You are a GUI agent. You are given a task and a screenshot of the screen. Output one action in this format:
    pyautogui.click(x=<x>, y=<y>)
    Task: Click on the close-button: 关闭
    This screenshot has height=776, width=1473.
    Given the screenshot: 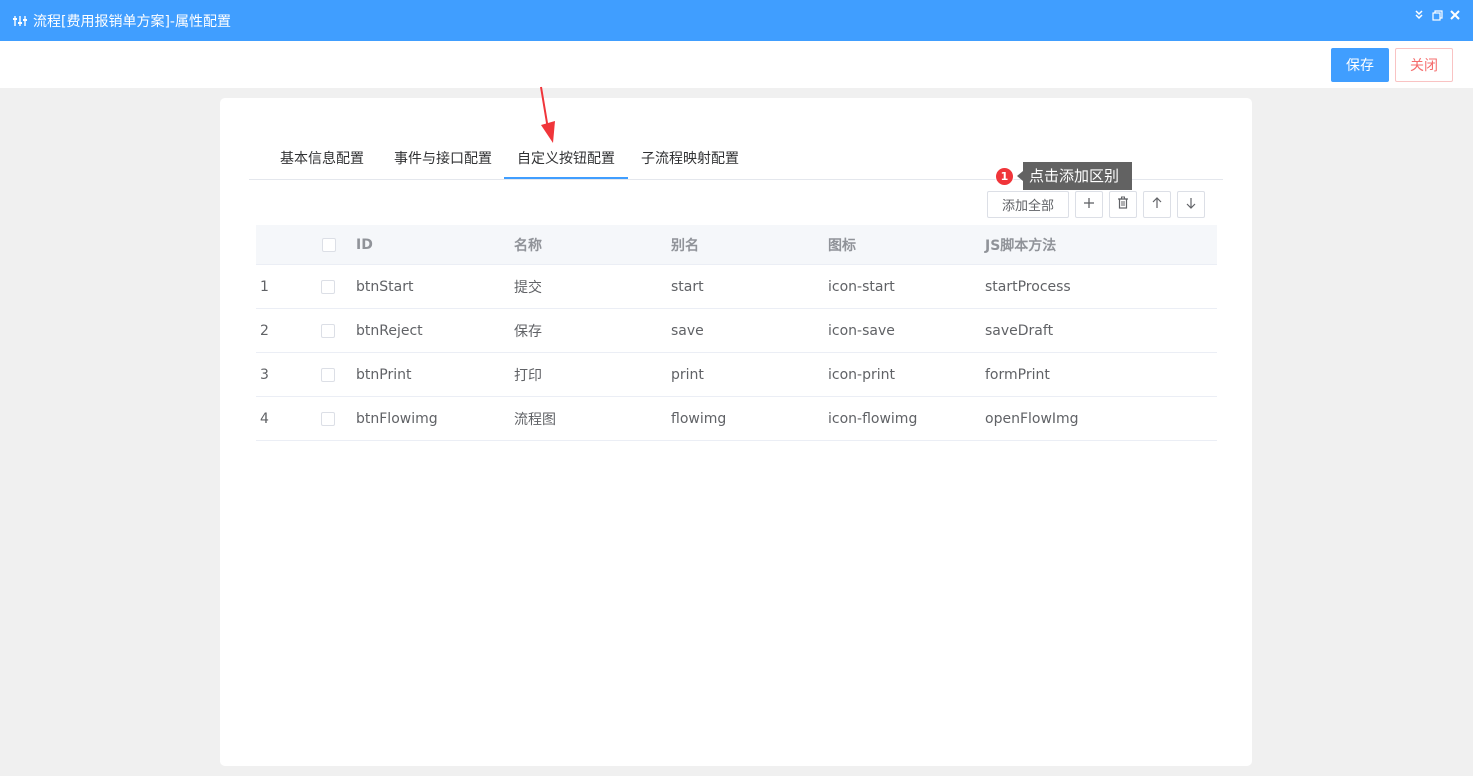 What is the action you would take?
    pyautogui.click(x=1424, y=65)
    